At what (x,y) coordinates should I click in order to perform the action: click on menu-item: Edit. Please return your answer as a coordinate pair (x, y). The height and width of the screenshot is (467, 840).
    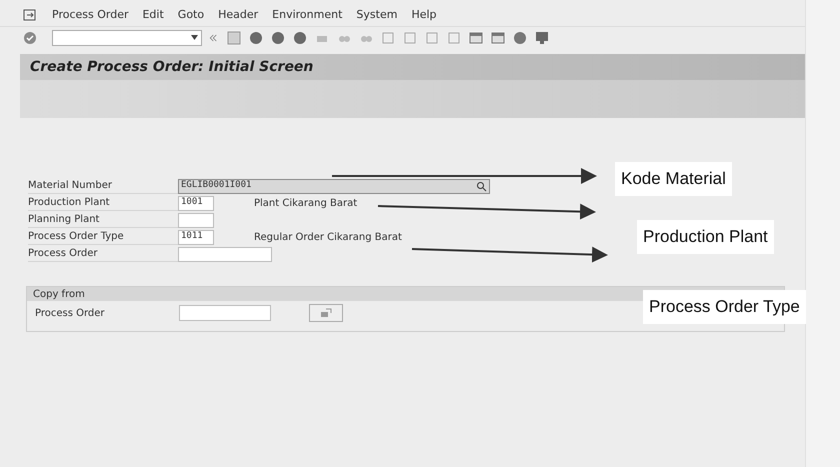
    Looking at the image, I should click on (153, 15).